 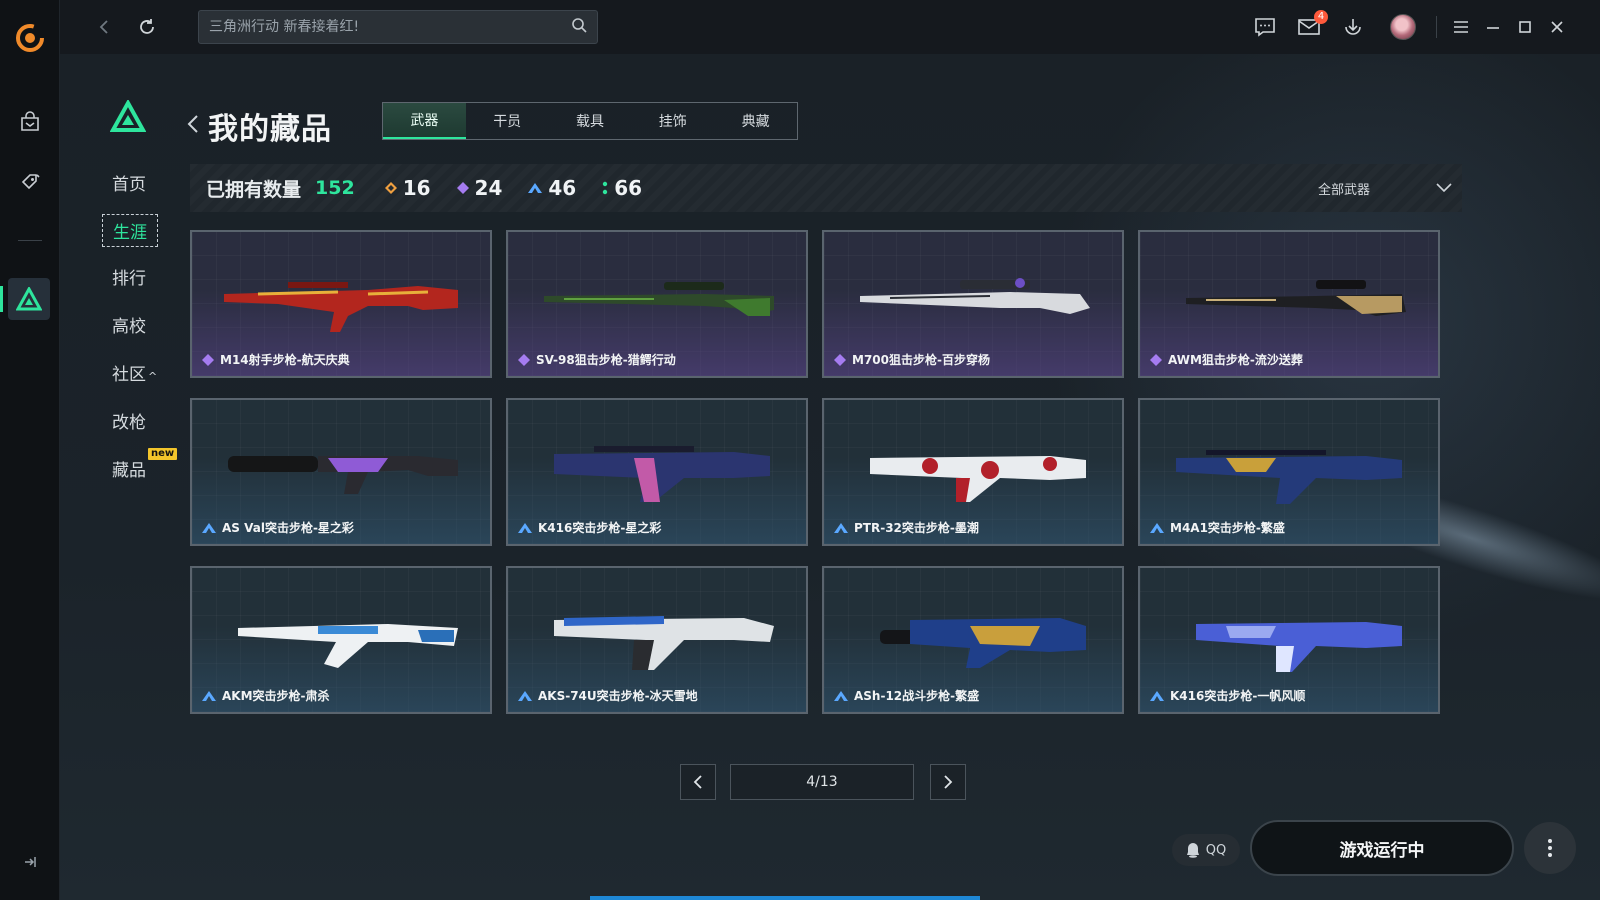 I want to click on mail-icon: 4, so click(x=1312, y=25).